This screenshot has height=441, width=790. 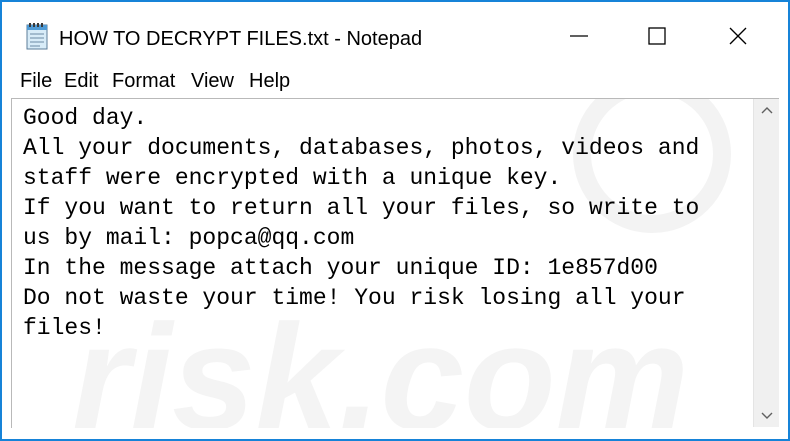 I want to click on scroll-up-button, so click(x=766, y=110).